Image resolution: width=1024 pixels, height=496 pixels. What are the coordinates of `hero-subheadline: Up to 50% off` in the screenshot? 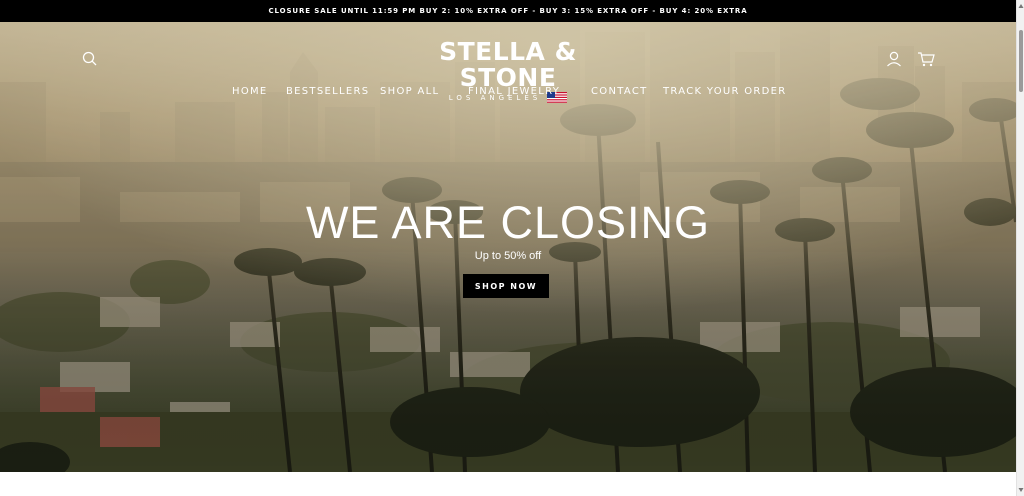 It's located at (508, 256).